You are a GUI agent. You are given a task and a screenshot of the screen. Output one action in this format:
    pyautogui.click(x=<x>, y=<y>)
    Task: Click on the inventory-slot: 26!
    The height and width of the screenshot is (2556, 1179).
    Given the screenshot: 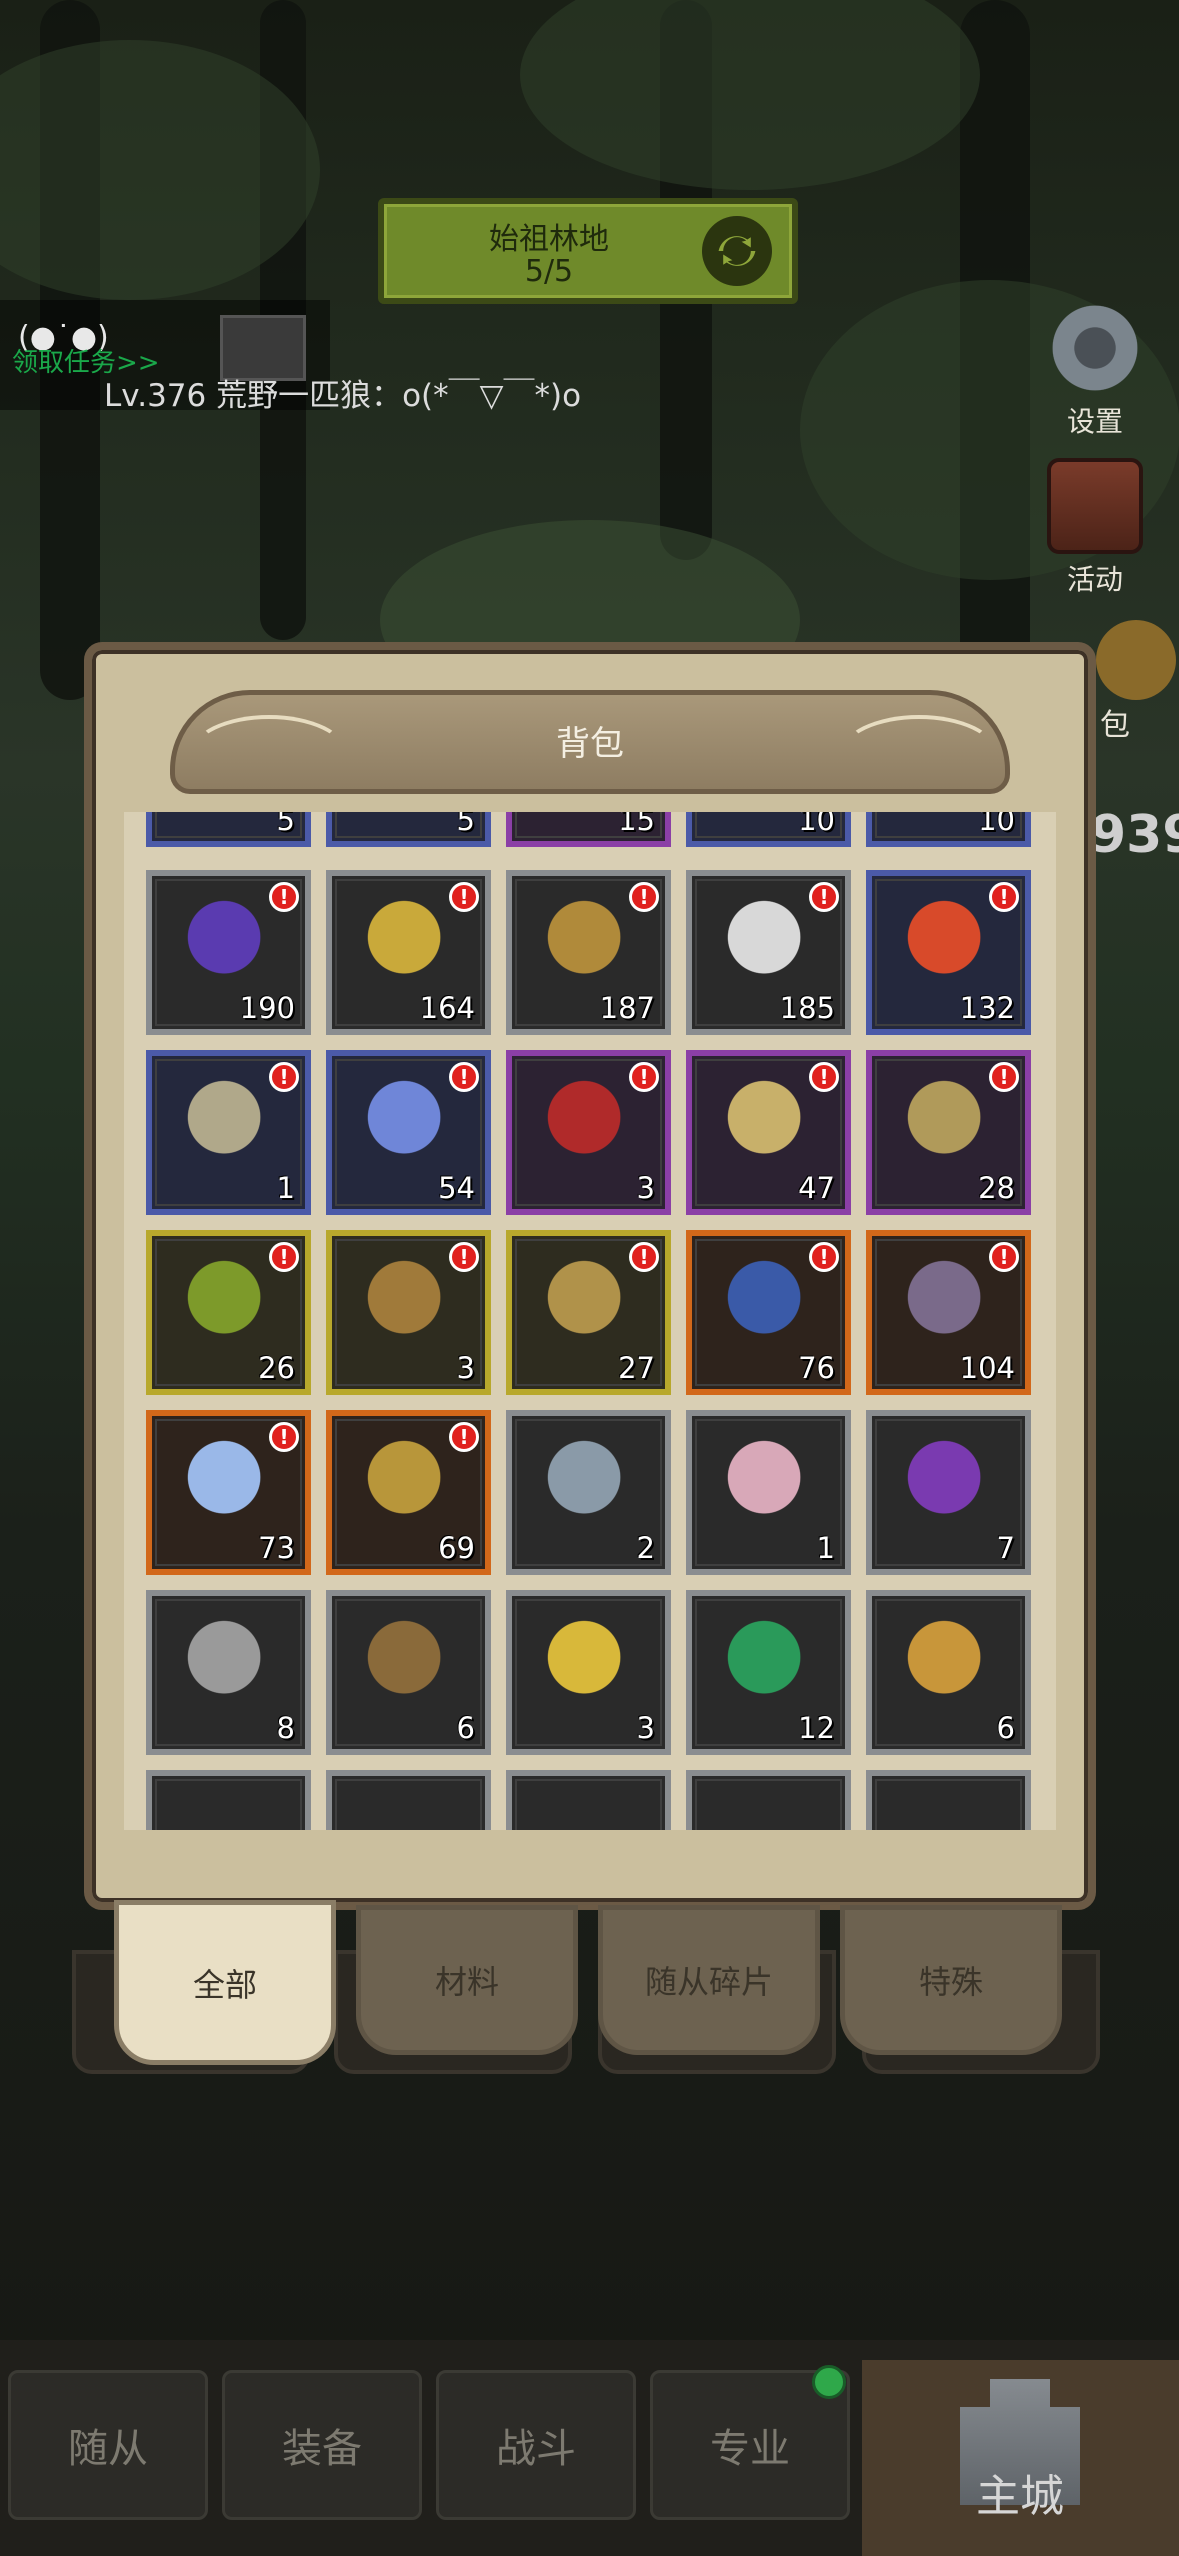 What is the action you would take?
    pyautogui.click(x=228, y=1312)
    